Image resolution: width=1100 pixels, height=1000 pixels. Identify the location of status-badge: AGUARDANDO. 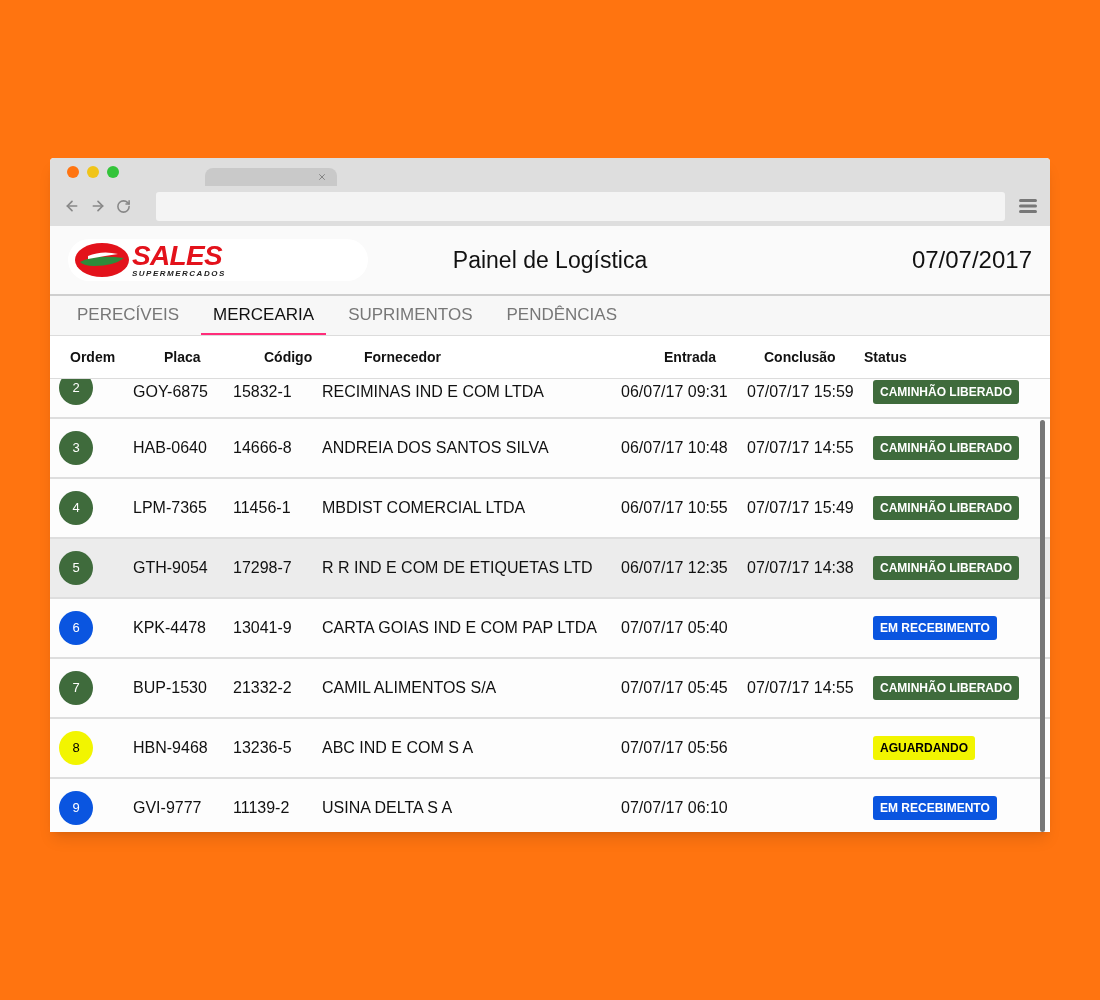
(924, 748).